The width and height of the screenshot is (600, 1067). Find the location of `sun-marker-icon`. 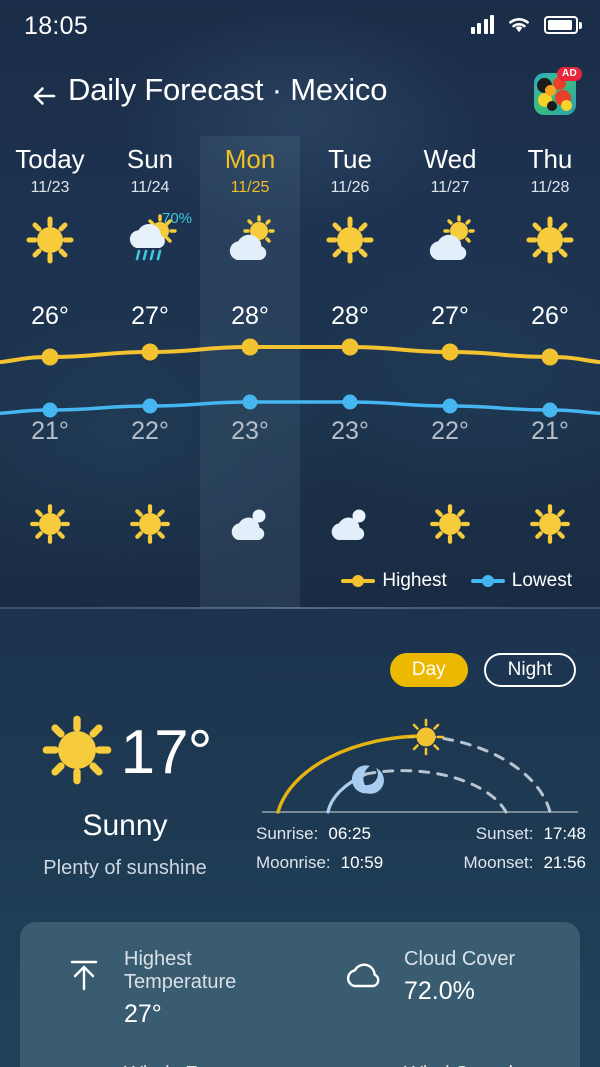

sun-marker-icon is located at coordinates (426, 737).